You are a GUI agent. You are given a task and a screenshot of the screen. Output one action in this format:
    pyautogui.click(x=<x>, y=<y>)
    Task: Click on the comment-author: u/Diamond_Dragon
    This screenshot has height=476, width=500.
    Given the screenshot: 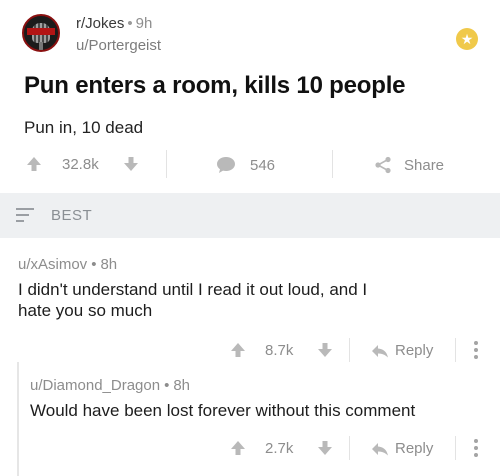 What is the action you would take?
    pyautogui.click(x=95, y=385)
    